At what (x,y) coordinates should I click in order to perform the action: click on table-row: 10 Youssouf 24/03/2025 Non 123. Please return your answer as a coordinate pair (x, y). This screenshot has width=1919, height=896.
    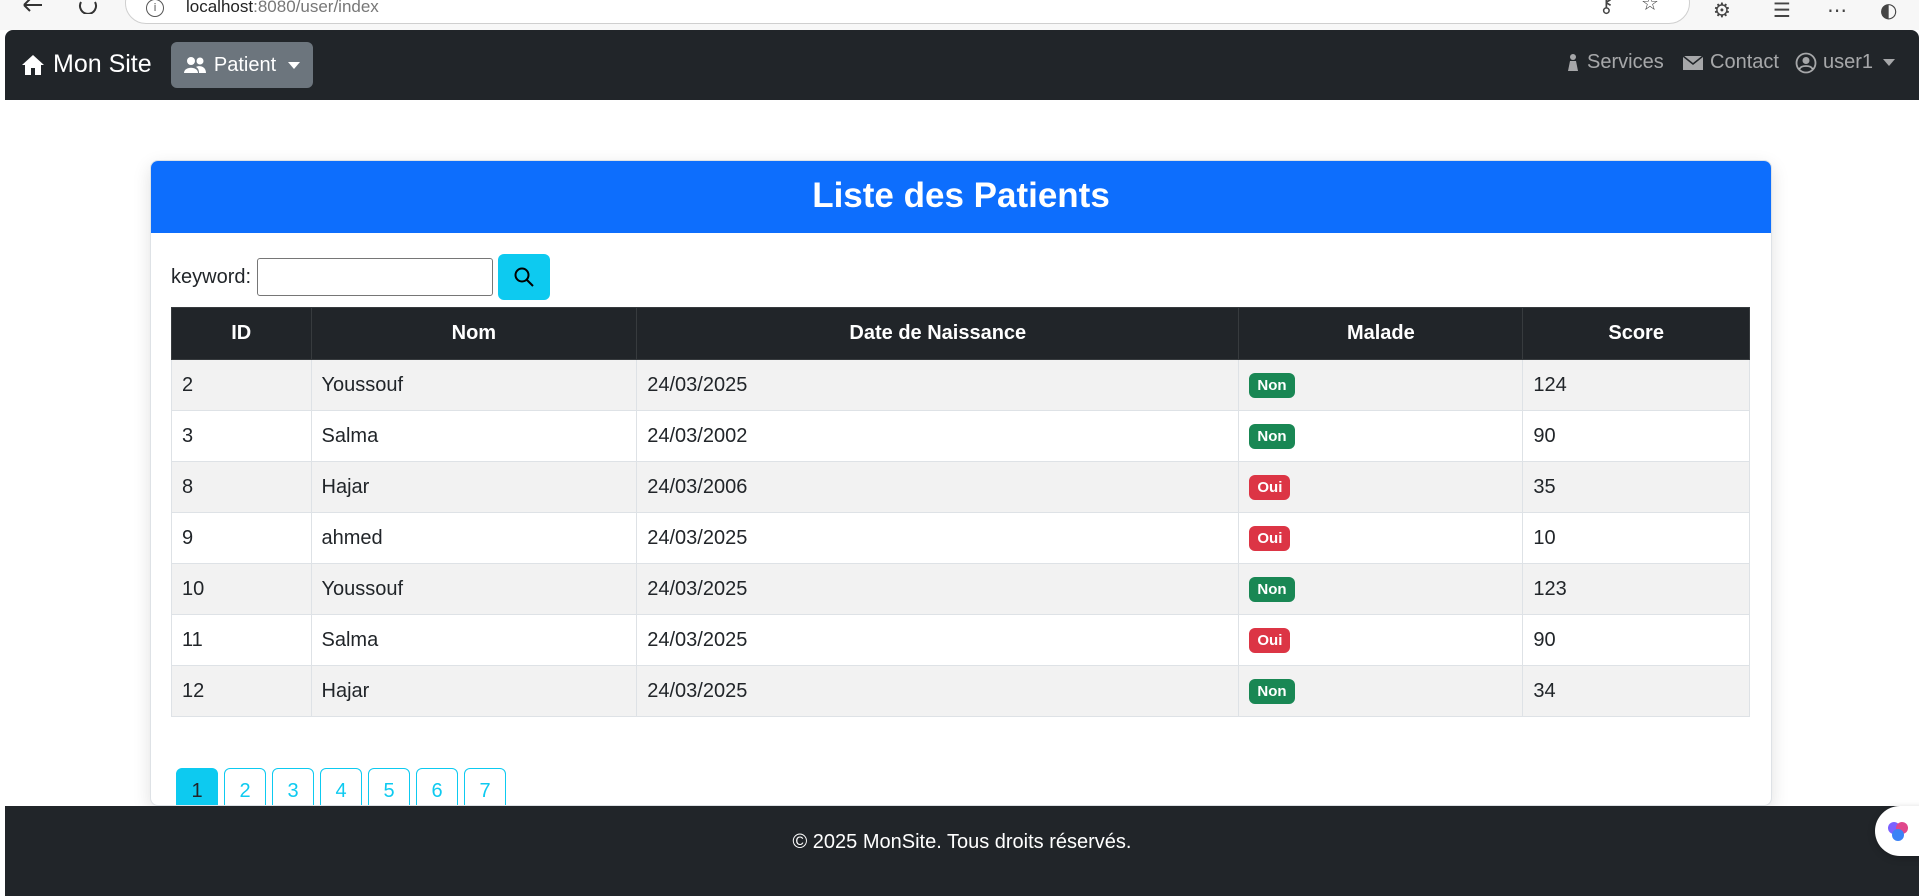
    Looking at the image, I should click on (960, 589).